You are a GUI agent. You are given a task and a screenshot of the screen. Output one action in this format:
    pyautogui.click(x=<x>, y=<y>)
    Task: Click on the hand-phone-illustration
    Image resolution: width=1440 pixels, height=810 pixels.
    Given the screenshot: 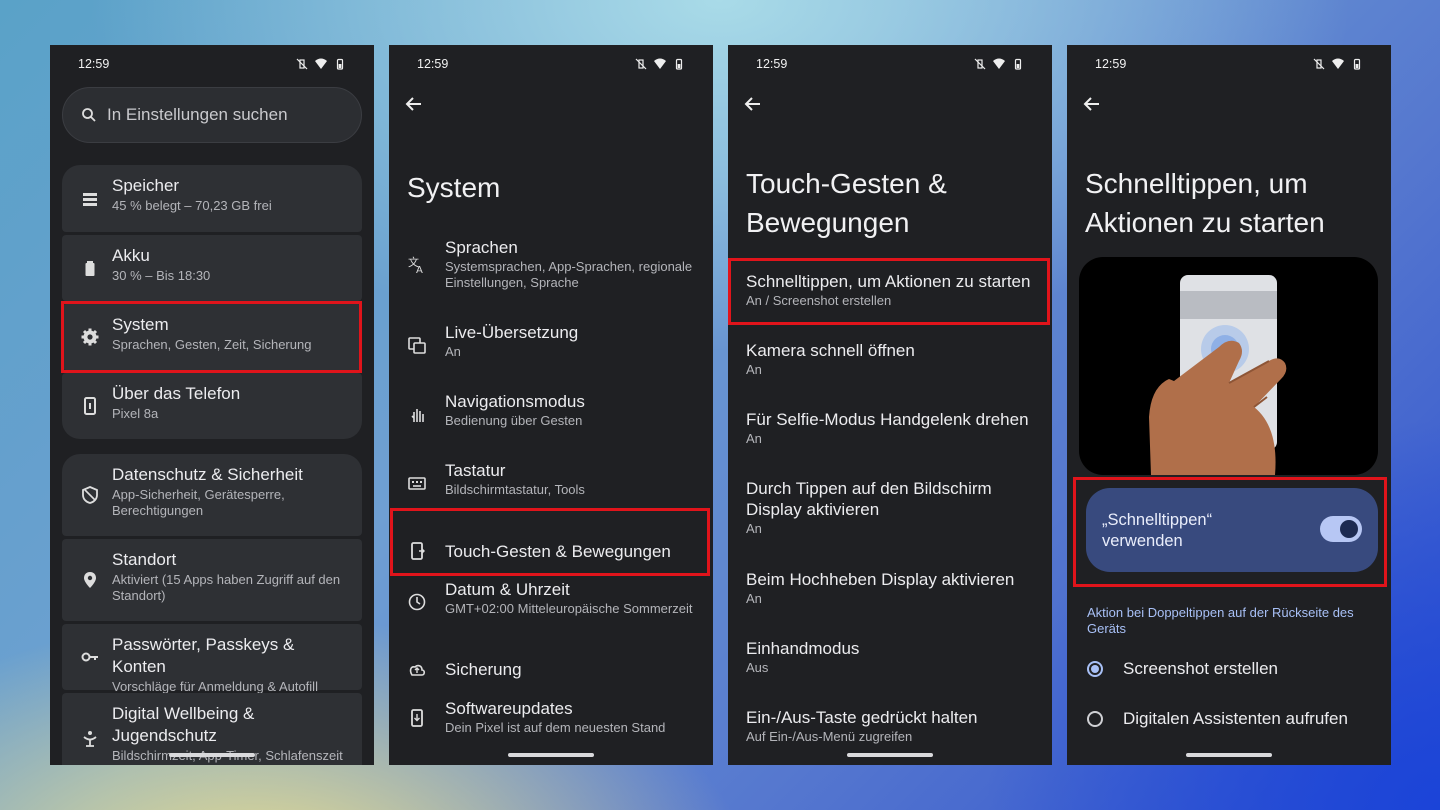 What is the action you would take?
    pyautogui.click(x=1218, y=375)
    